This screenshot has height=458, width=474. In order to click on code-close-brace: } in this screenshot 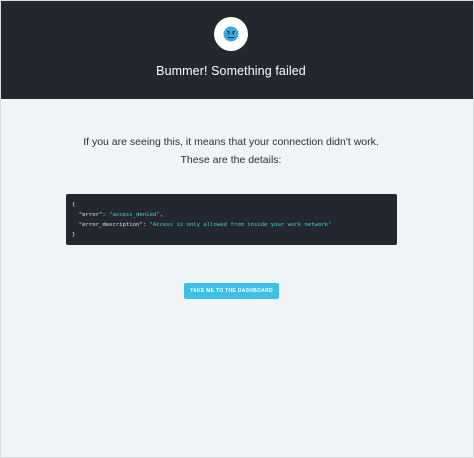, I will do `click(74, 235)`.